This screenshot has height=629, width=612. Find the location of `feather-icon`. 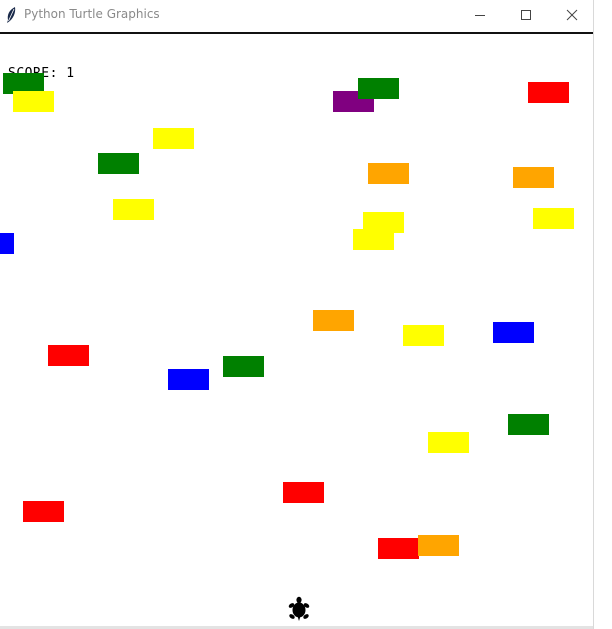

feather-icon is located at coordinates (11, 15).